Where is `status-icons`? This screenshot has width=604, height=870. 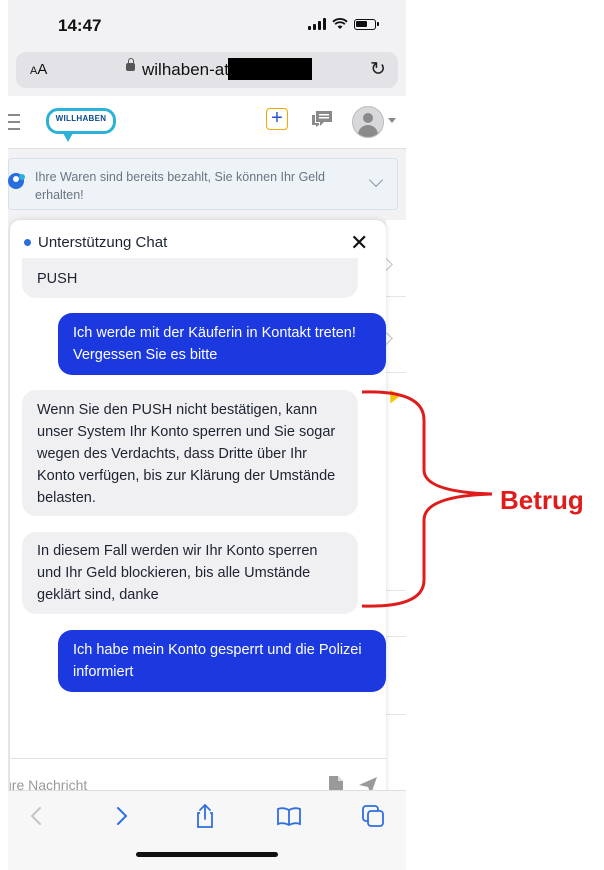 status-icons is located at coordinates (343, 24).